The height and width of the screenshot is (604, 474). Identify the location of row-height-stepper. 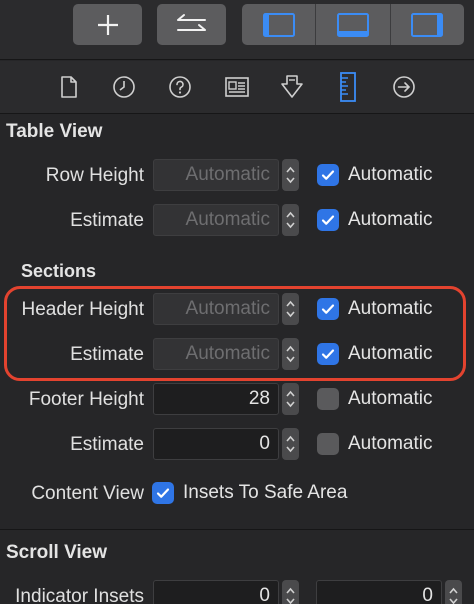
(290, 175).